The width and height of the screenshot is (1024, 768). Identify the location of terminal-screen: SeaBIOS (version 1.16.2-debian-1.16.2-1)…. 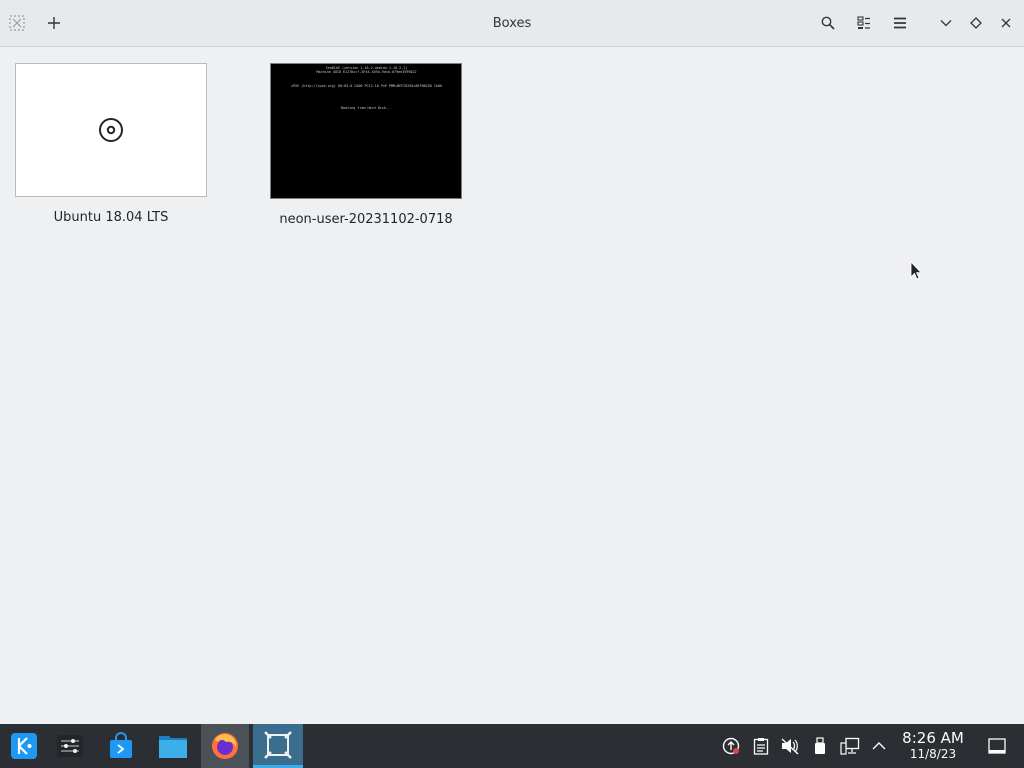
(366, 88).